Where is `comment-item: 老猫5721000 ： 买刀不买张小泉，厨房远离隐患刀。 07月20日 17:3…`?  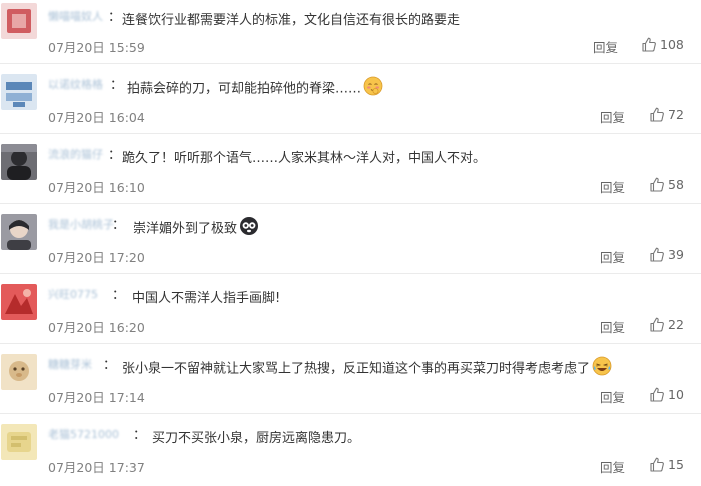
comment-item: 老猫5721000 ： 买刀不买张小泉，厨房远离隐患刀。 07月20日 17:3… is located at coordinates (350, 449).